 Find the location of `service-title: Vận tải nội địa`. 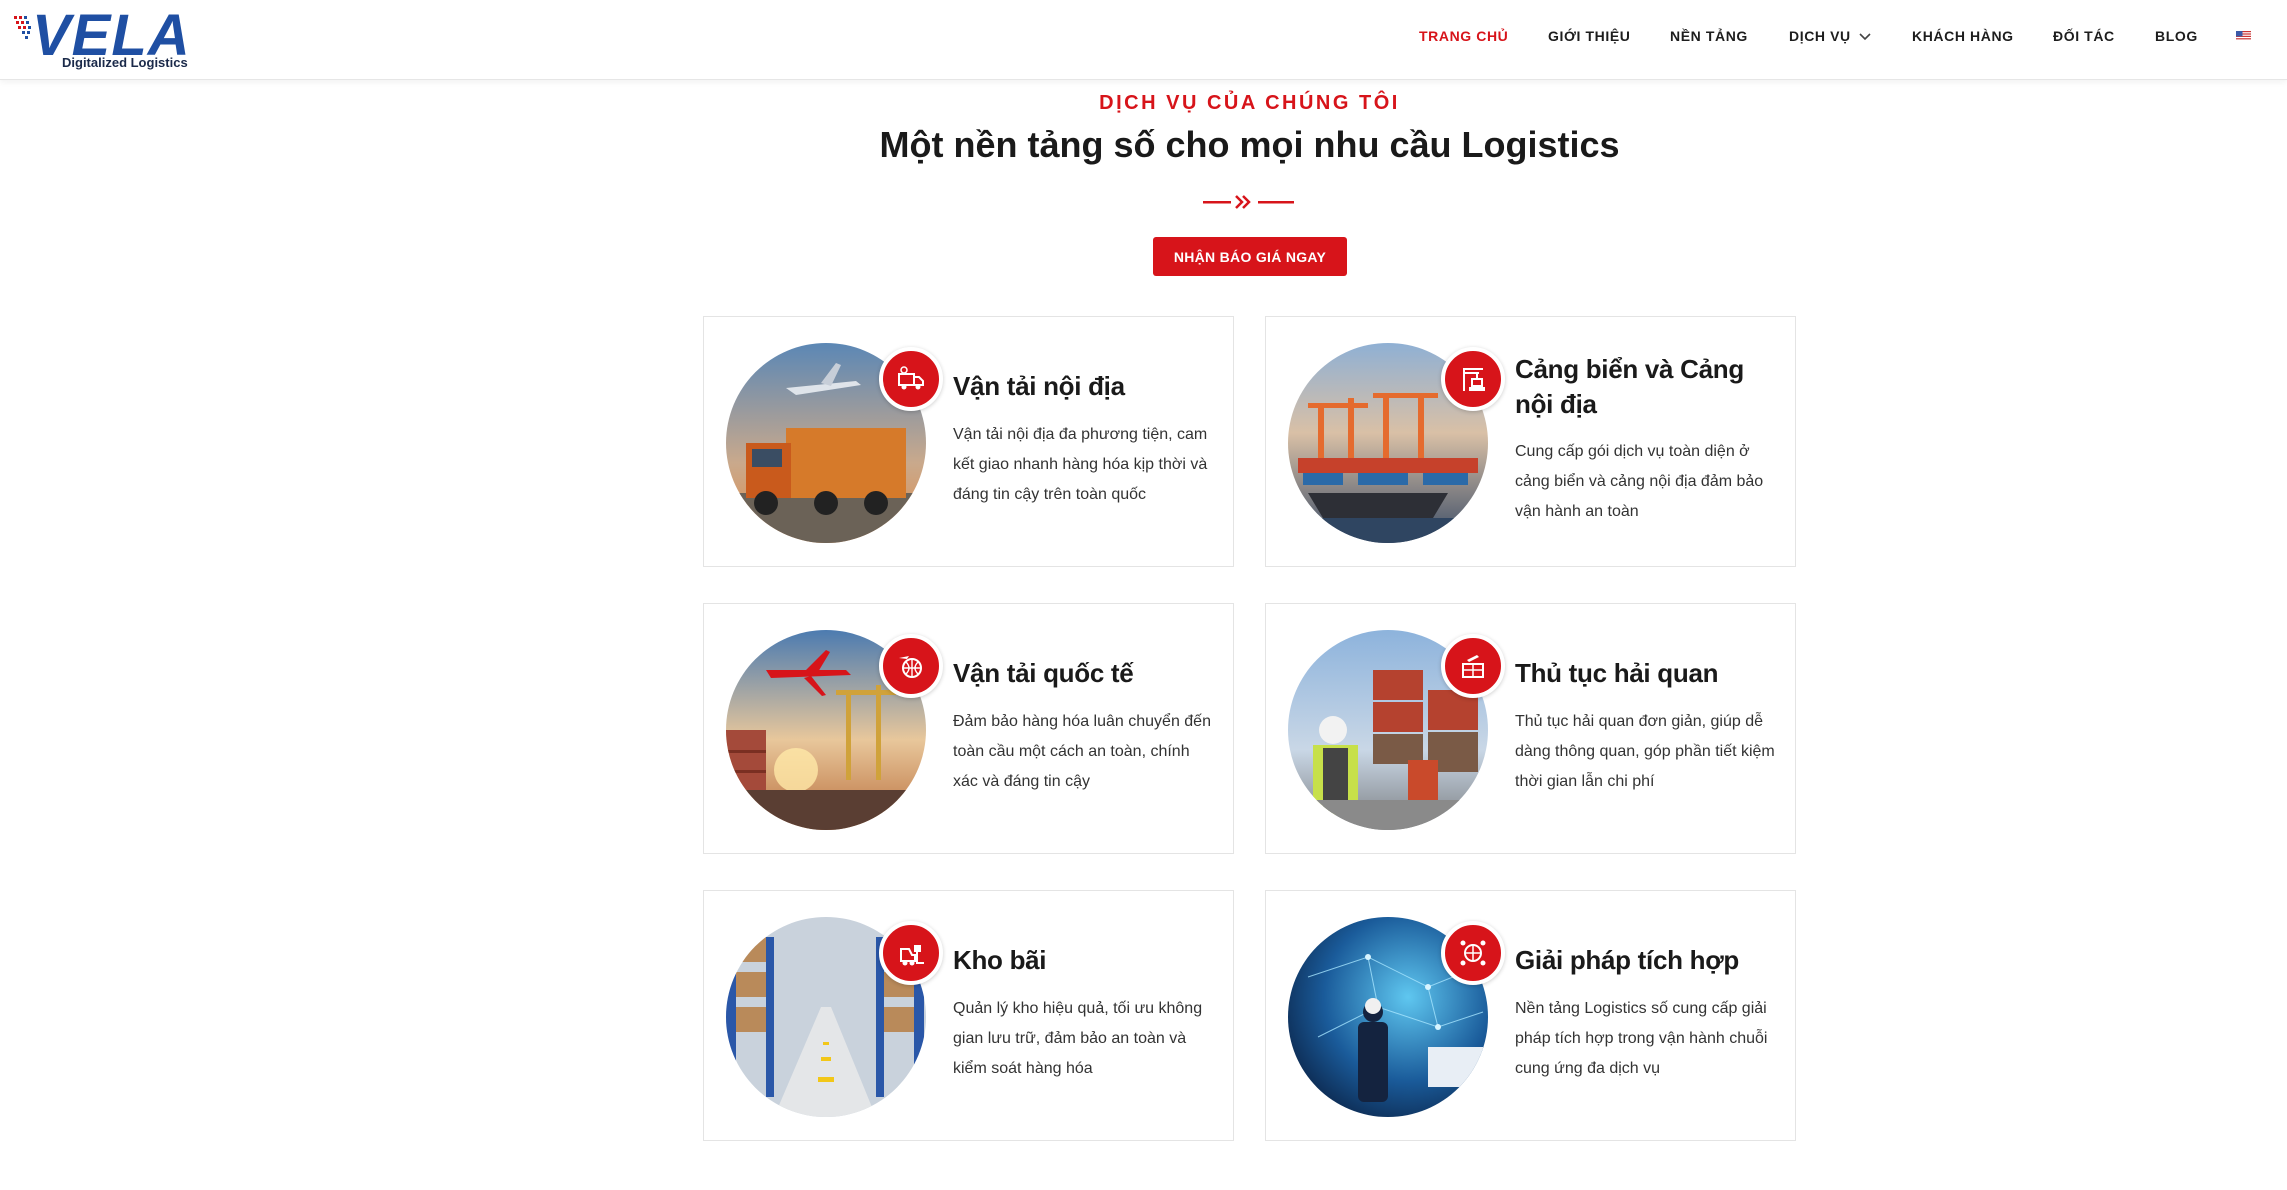

service-title: Vận tải nội địa is located at coordinates (1084, 386).